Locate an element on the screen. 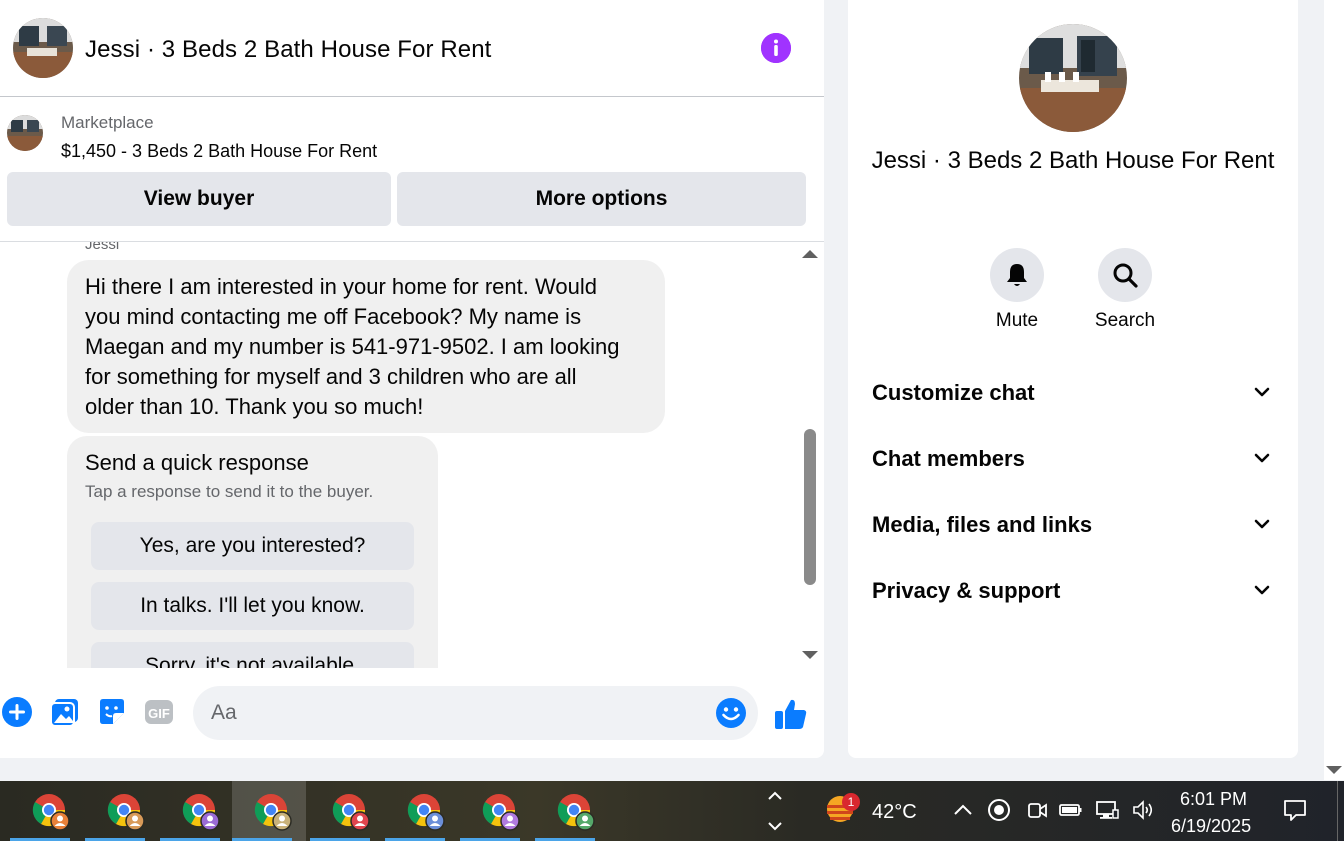  section-media-files-links: Media, files and links is located at coordinates (1073, 525).